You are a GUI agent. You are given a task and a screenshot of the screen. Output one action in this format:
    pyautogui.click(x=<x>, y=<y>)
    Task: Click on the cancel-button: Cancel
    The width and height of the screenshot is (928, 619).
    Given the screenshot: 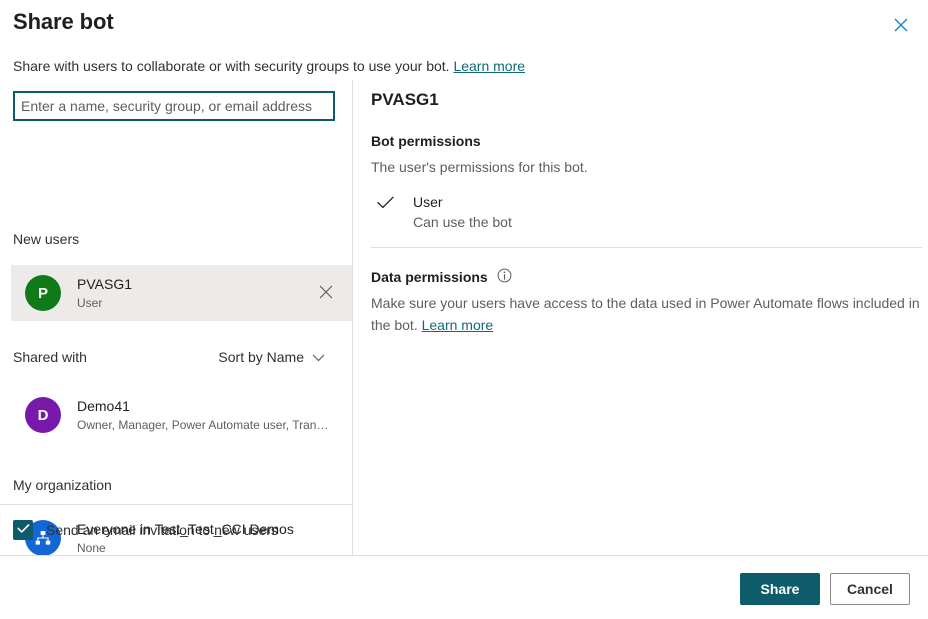 What is the action you would take?
    pyautogui.click(x=870, y=589)
    